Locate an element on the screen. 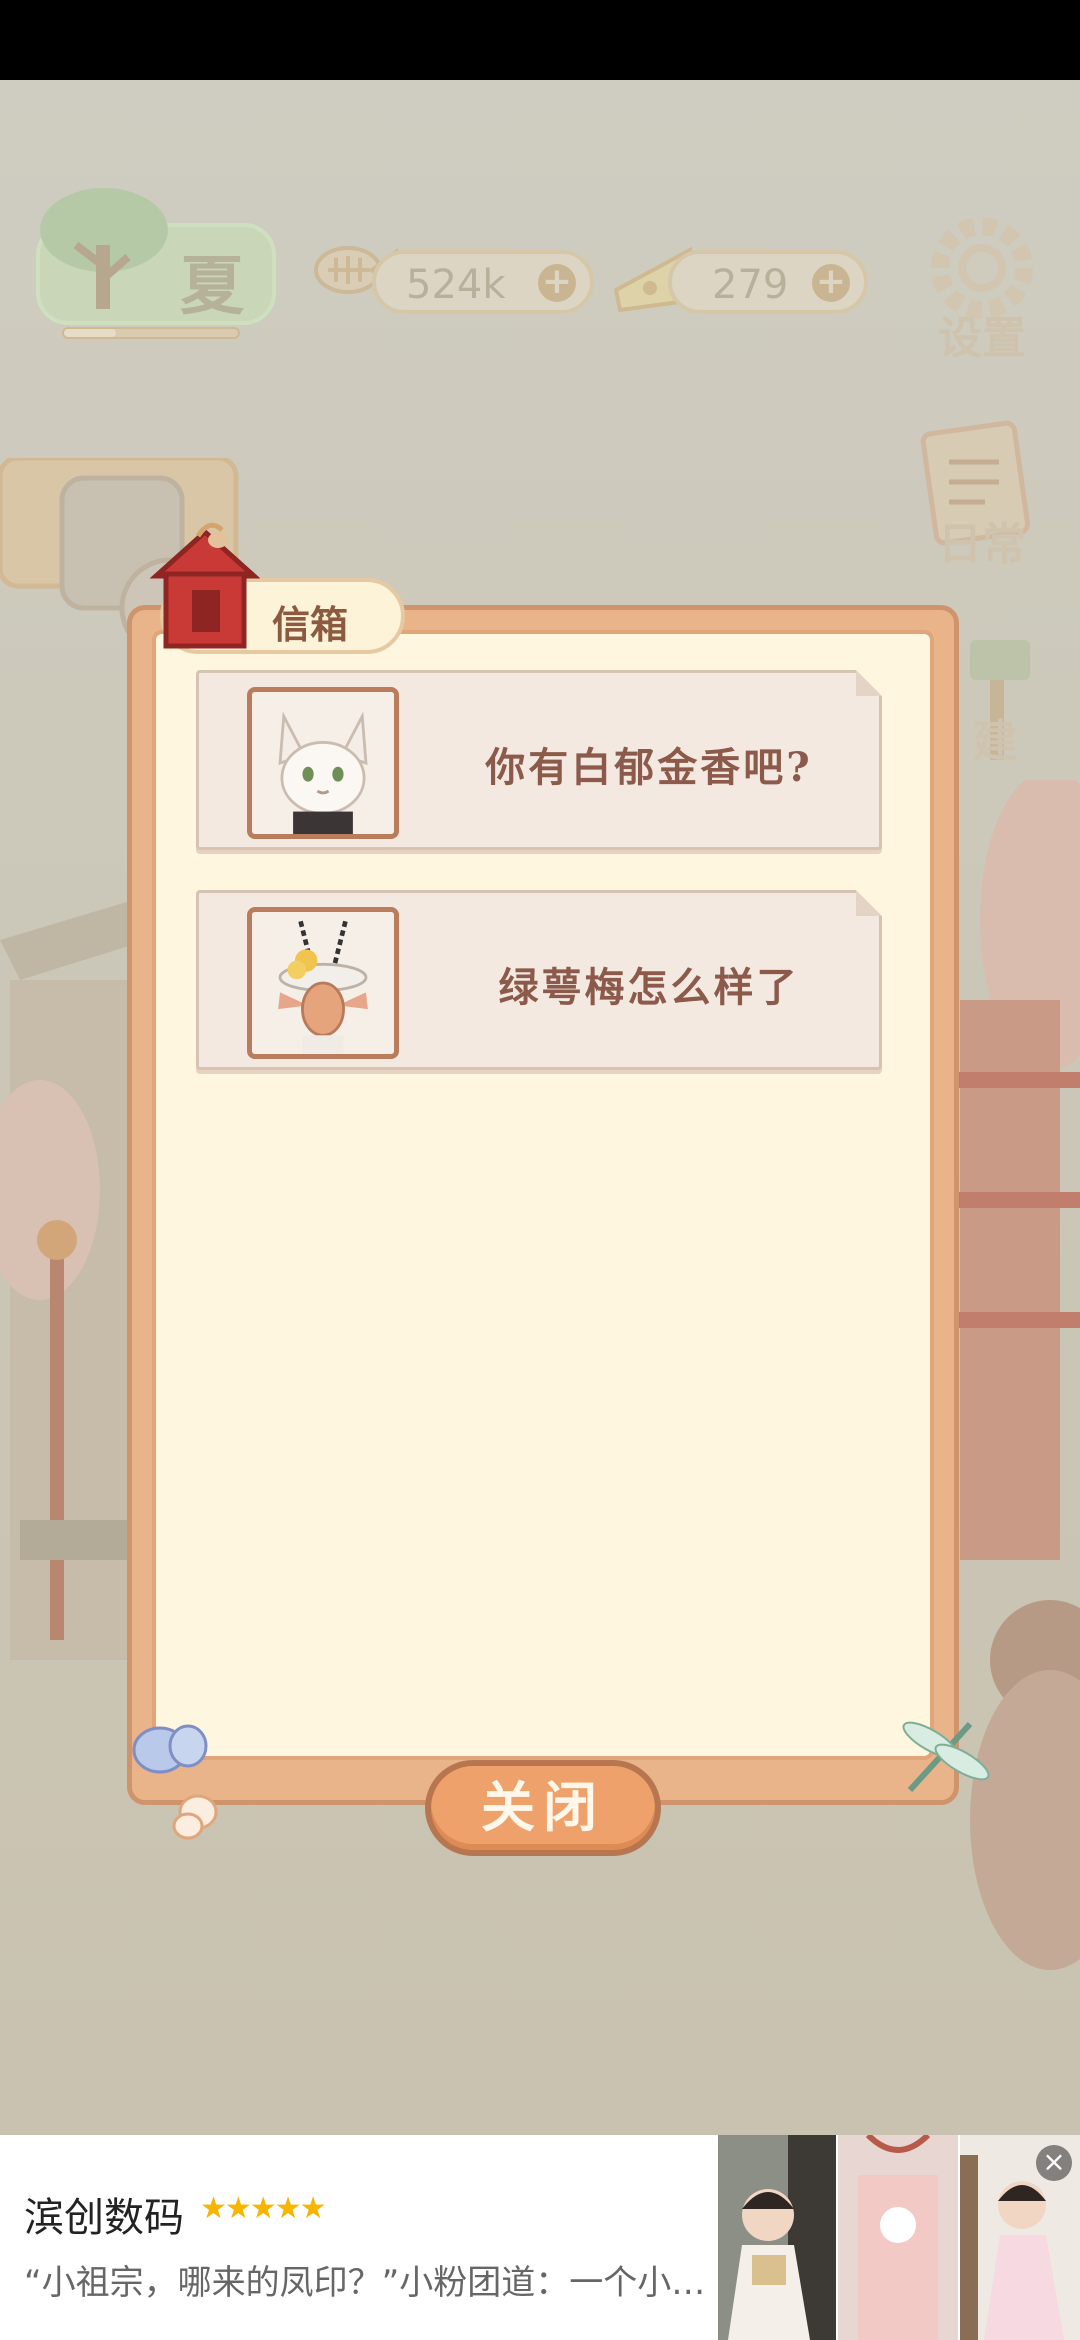 Image resolution: width=1080 pixels, height=2340 pixels. fox-character-avatar-icon is located at coordinates (323, 763).